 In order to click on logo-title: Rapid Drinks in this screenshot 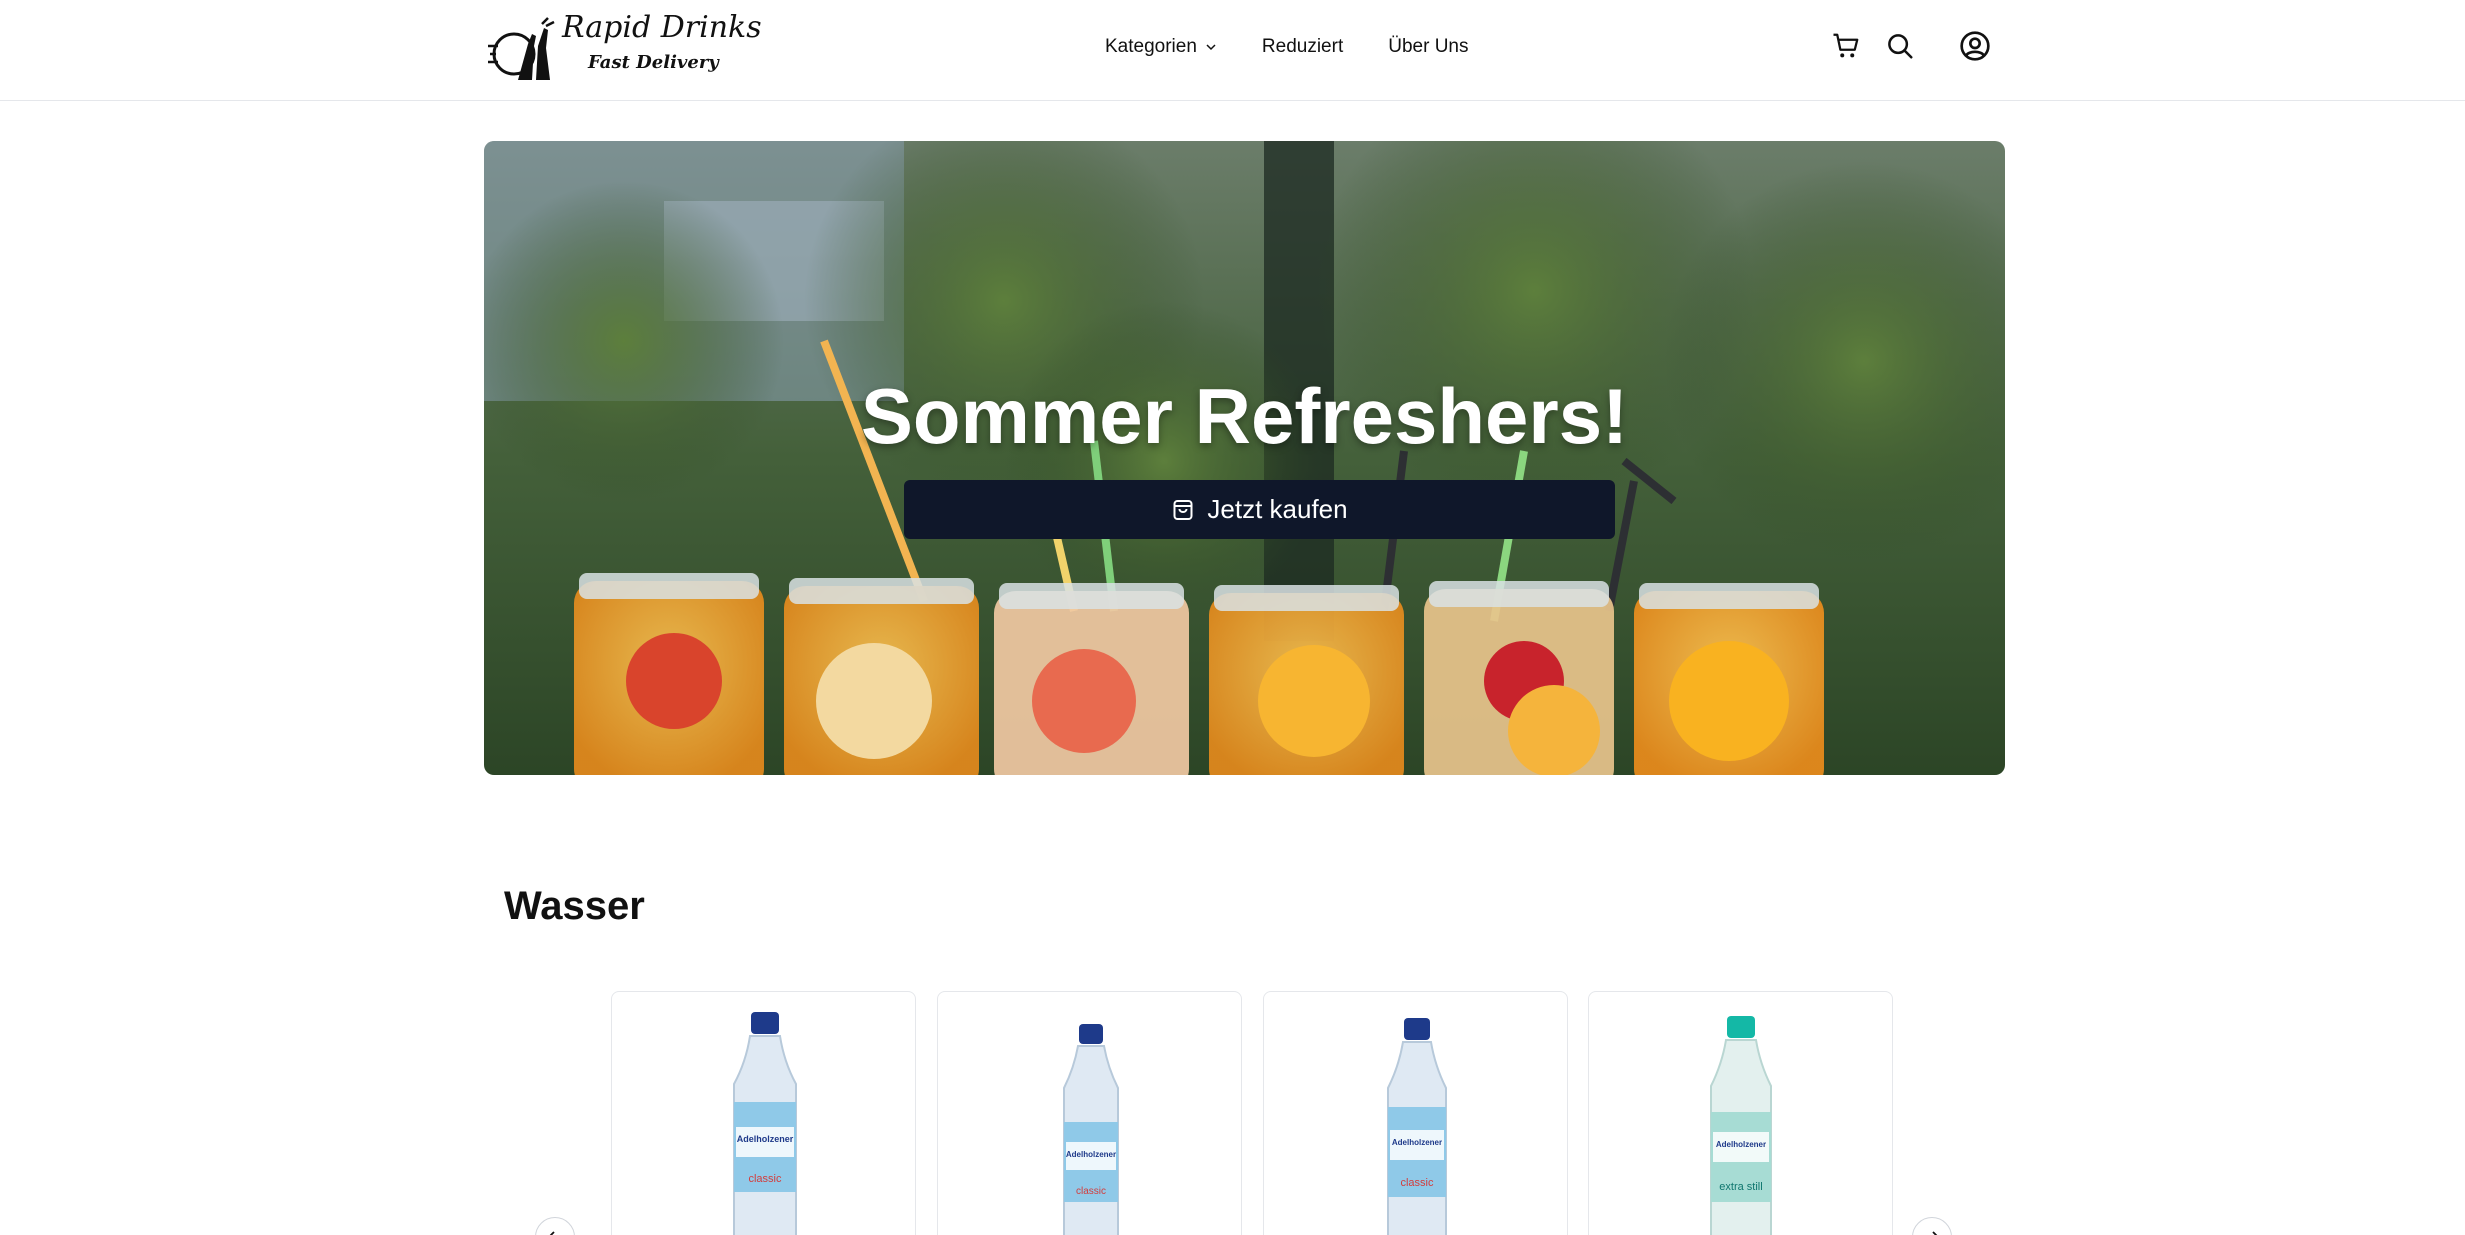, I will do `click(662, 27)`.